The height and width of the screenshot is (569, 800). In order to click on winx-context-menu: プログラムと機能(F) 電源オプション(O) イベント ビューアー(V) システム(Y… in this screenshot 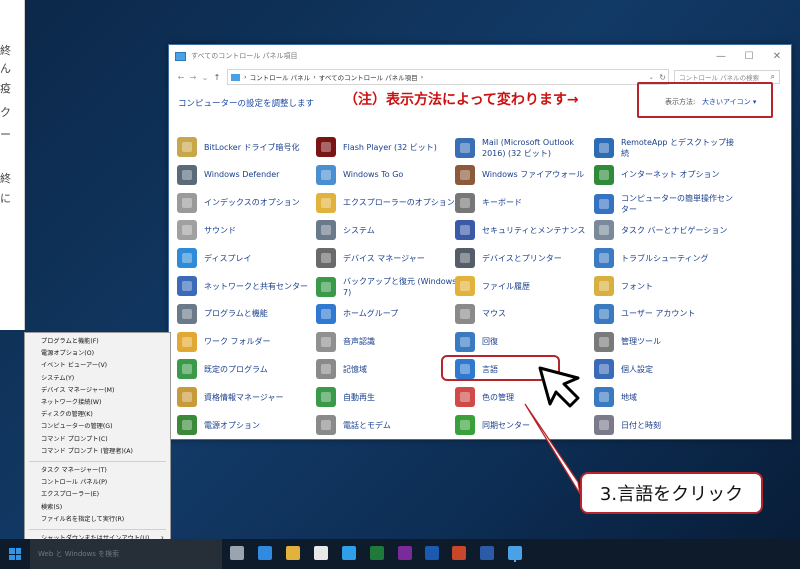, I will do `click(97, 443)`.